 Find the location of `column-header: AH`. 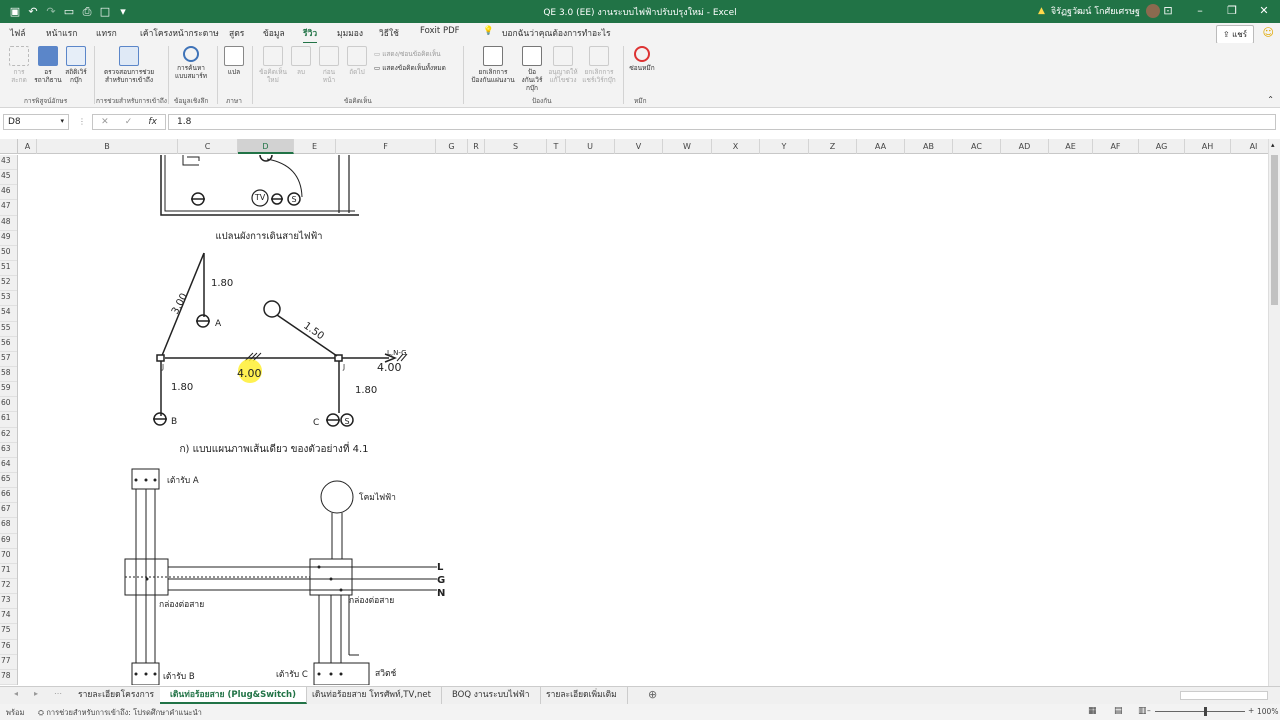

column-header: AH is located at coordinates (1208, 146).